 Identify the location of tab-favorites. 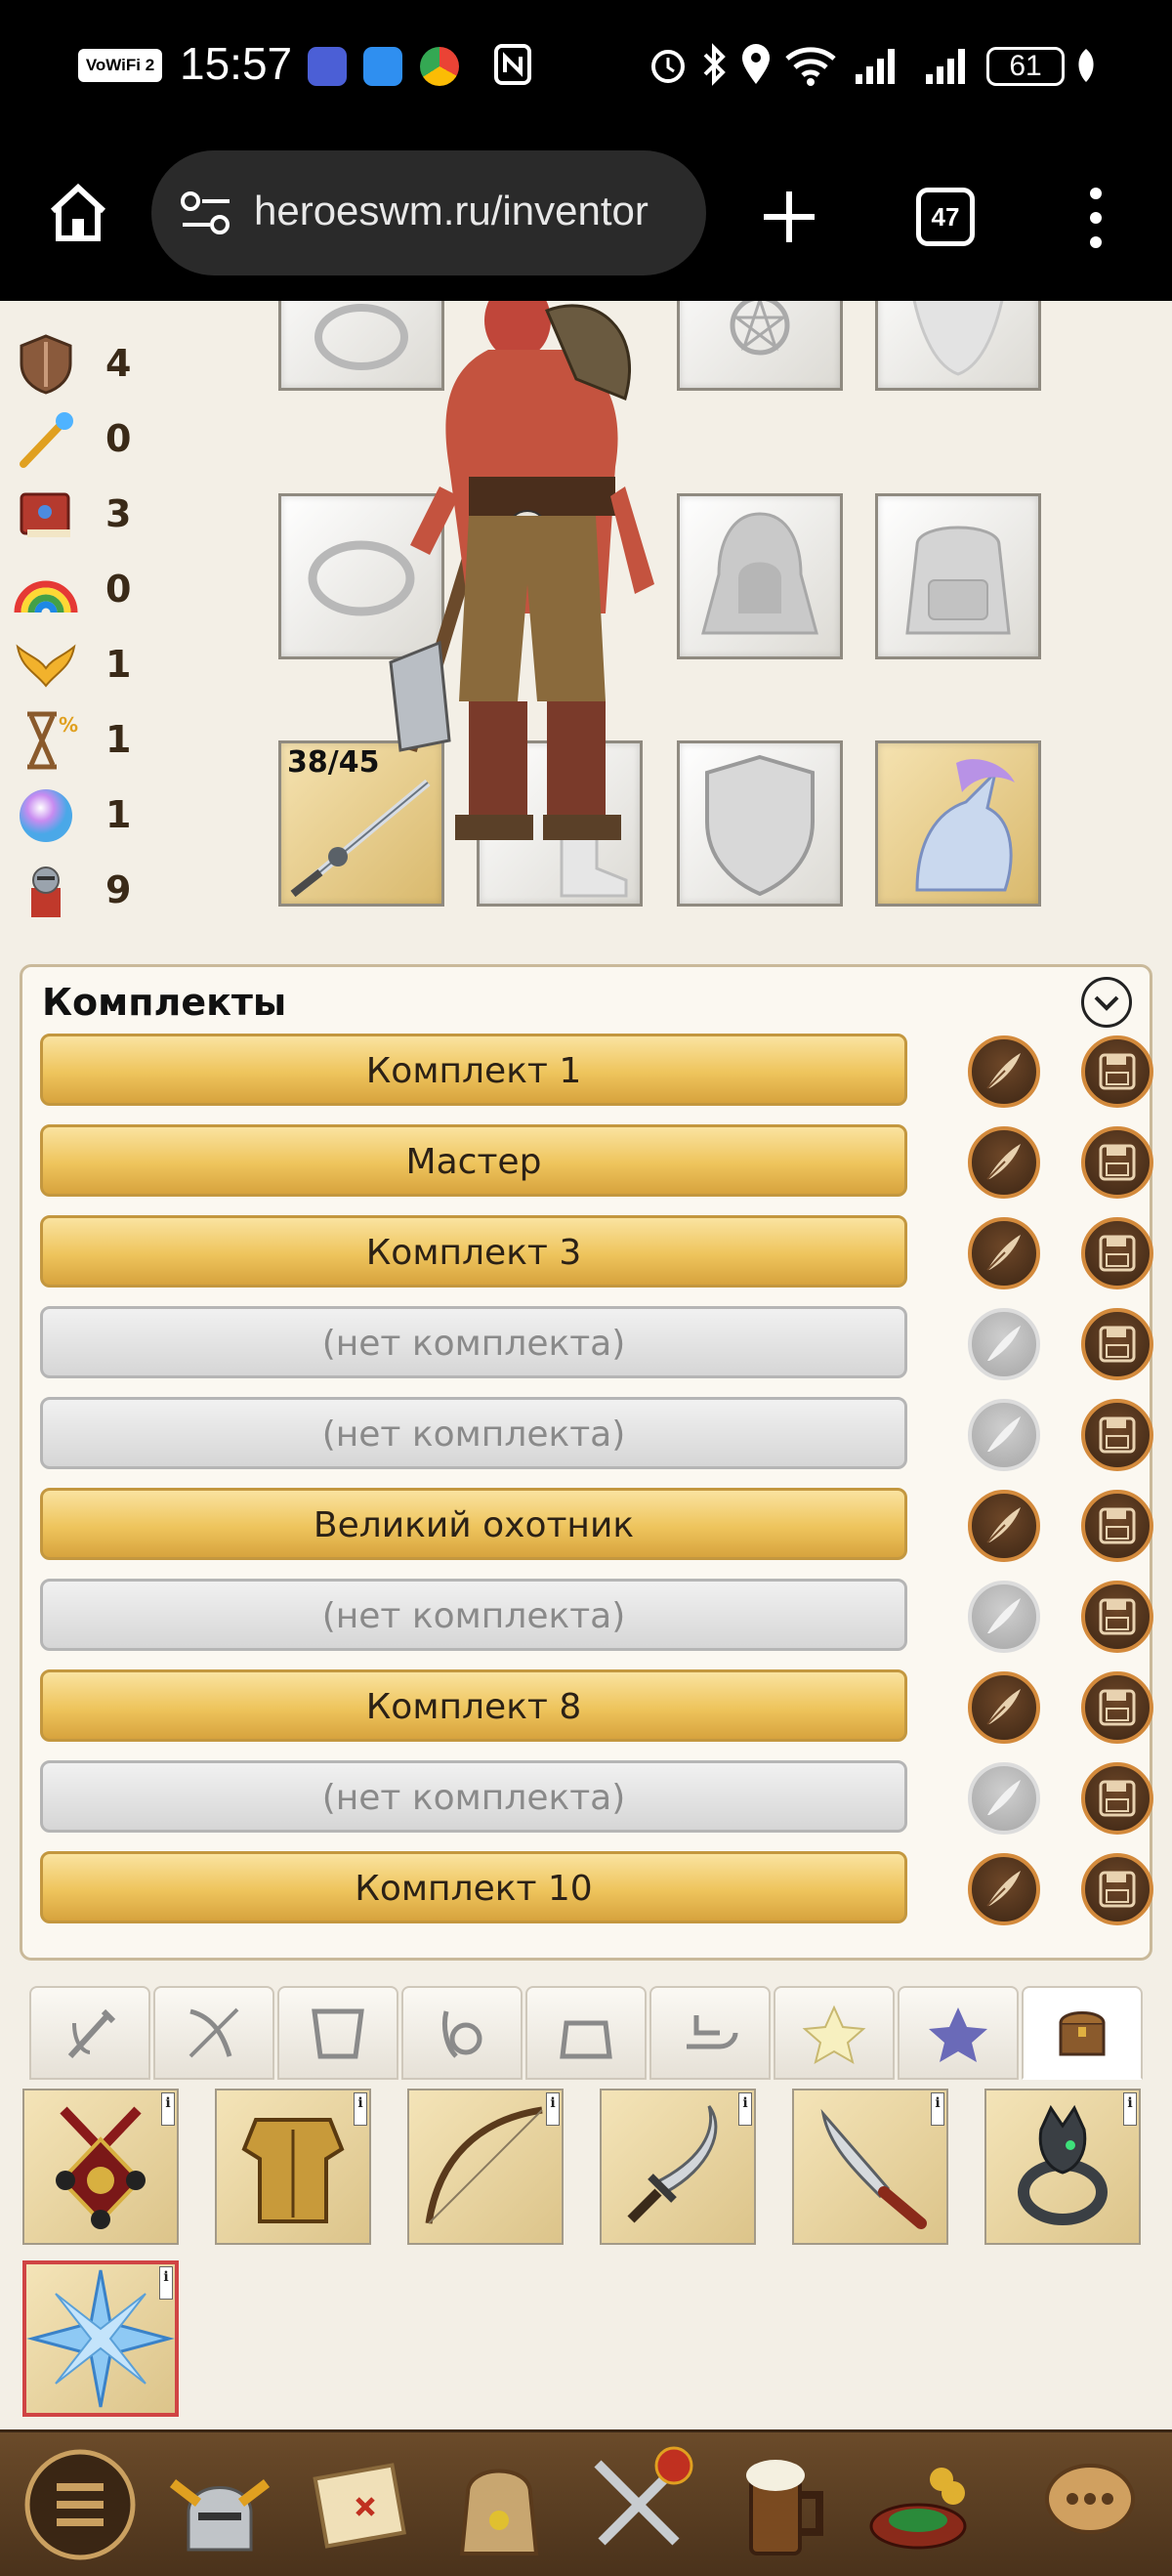
(834, 2033).